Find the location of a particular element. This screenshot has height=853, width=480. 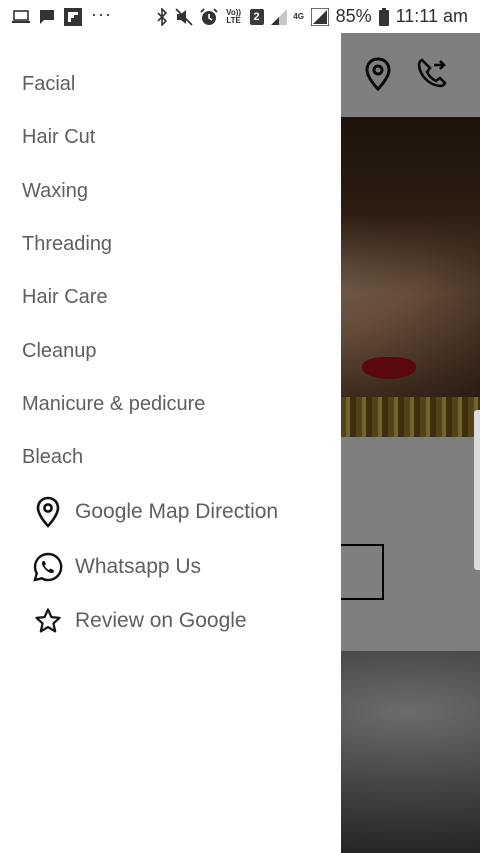

network-type-icon: 4G is located at coordinates (298, 16).